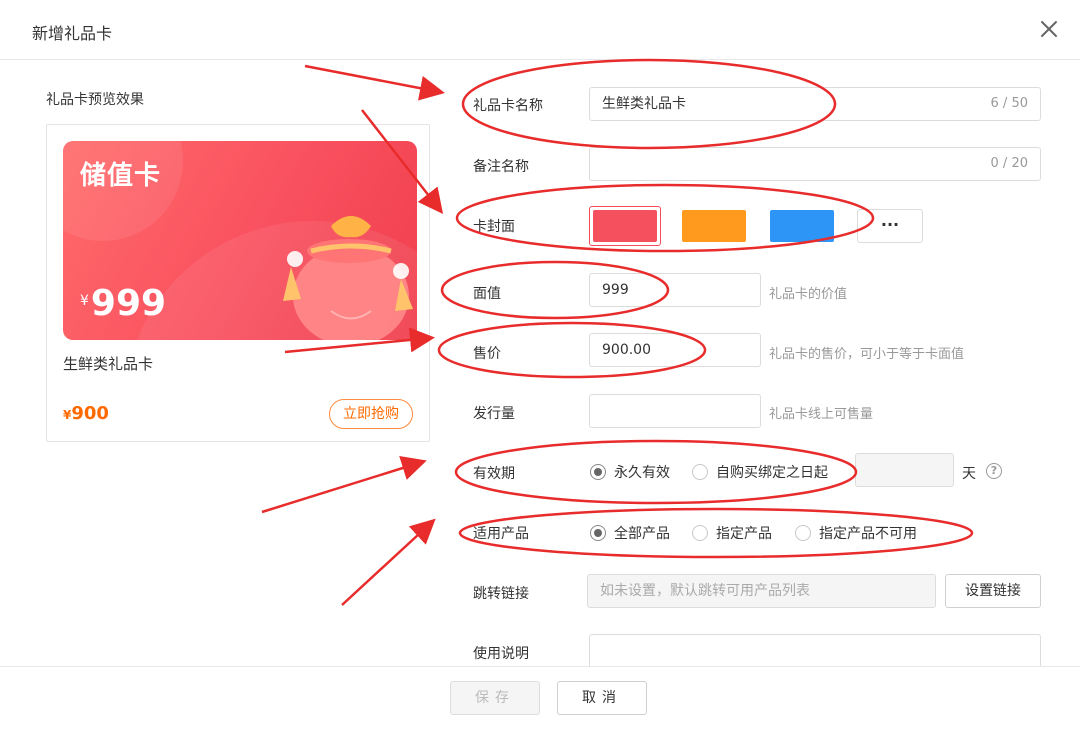  What do you see at coordinates (642, 473) in the screenshot?
I see `validity-permanent-label: 永久有效` at bounding box center [642, 473].